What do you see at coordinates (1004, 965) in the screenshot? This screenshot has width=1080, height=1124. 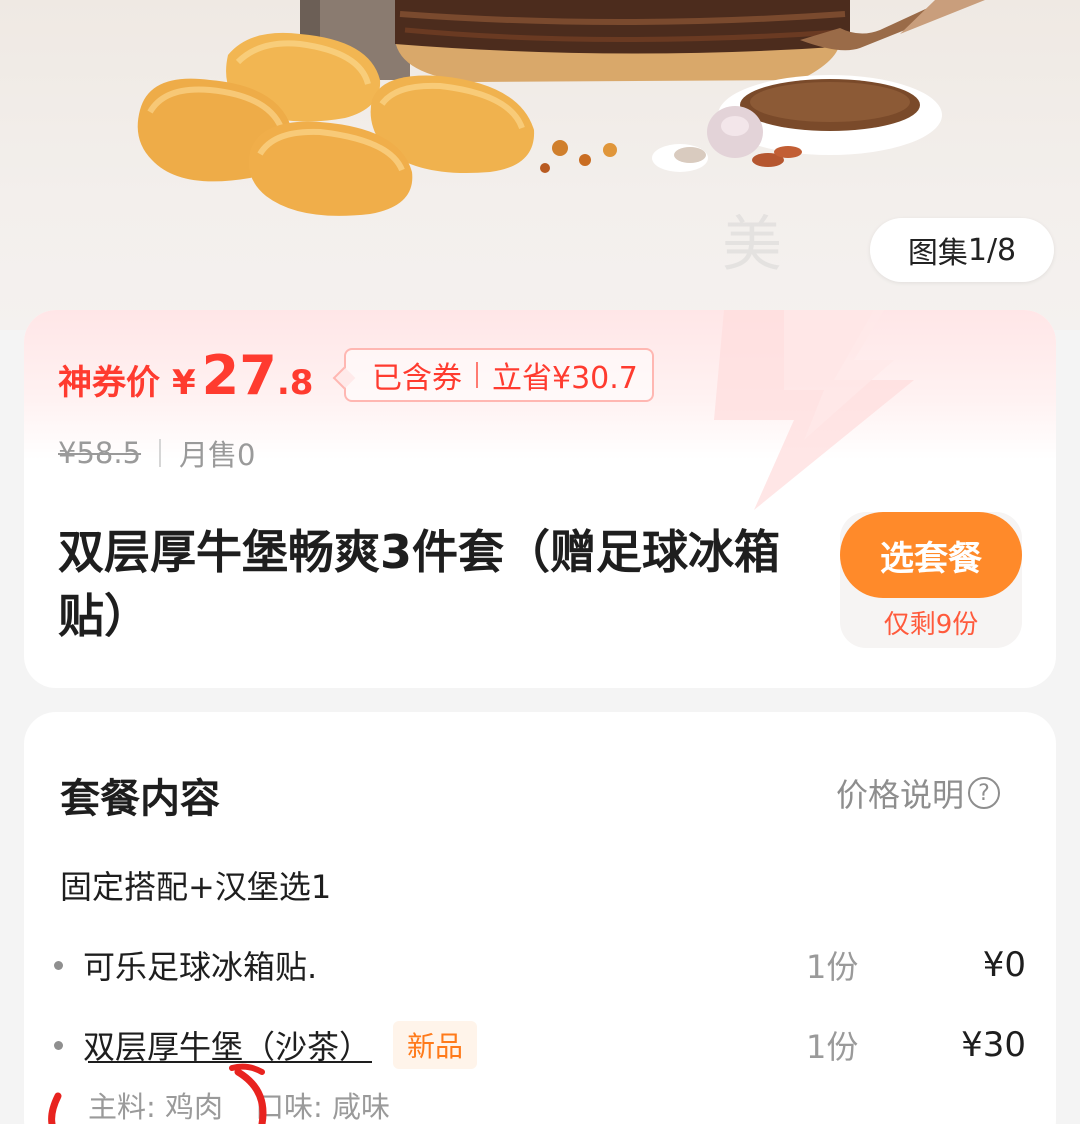 I see `item-price: ¥0` at bounding box center [1004, 965].